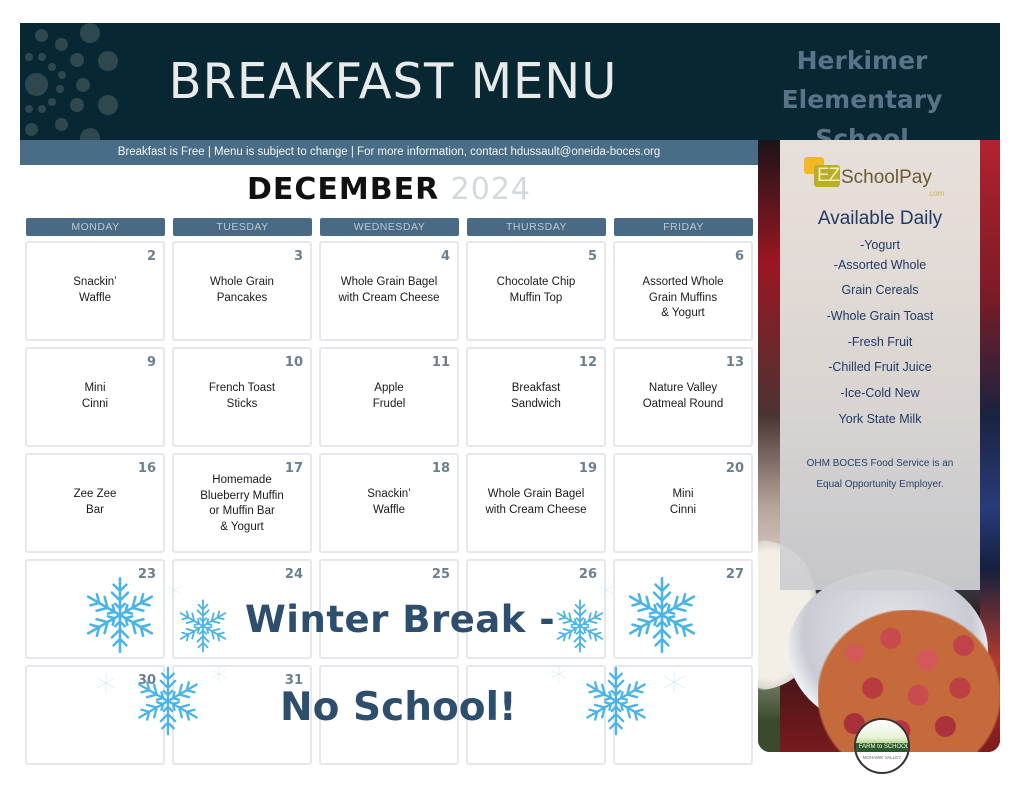 This screenshot has height=791, width=1024. What do you see at coordinates (862, 60) in the screenshot?
I see `school-name-line1: Herkimer` at bounding box center [862, 60].